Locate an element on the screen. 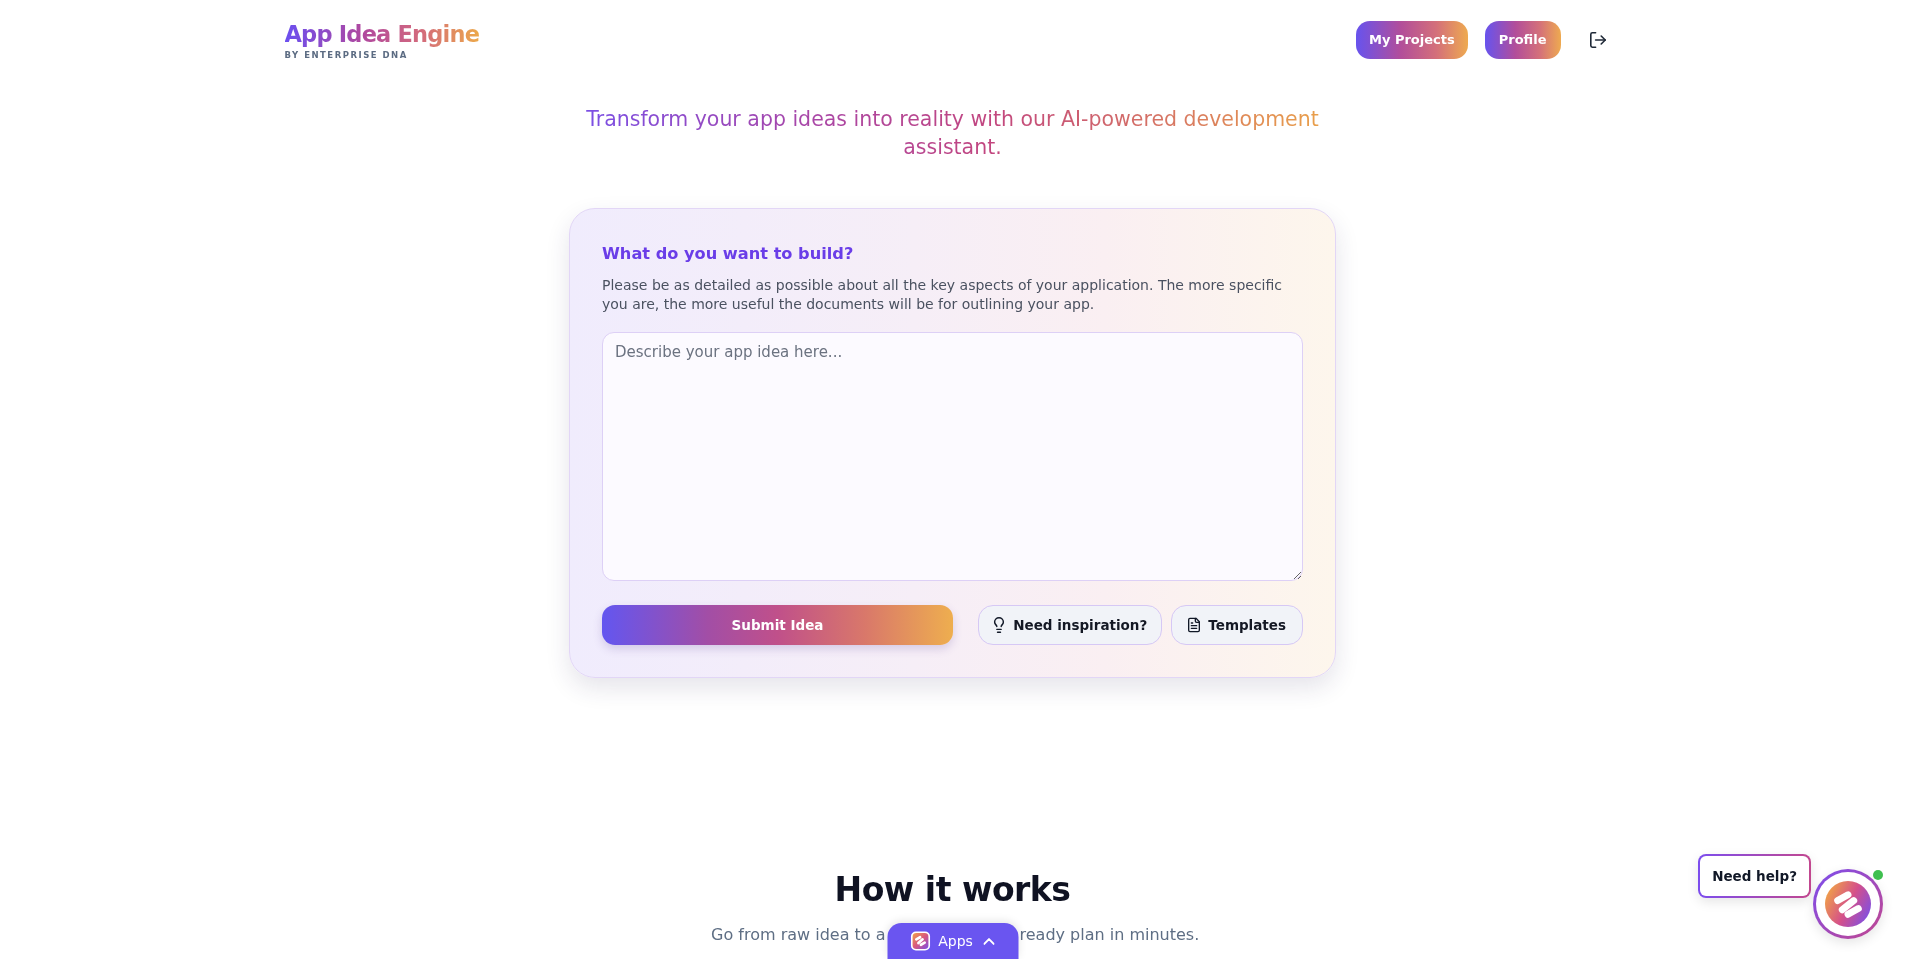 The height and width of the screenshot is (959, 1905). secondary-button: Need inspiration? is located at coordinates (1070, 625).